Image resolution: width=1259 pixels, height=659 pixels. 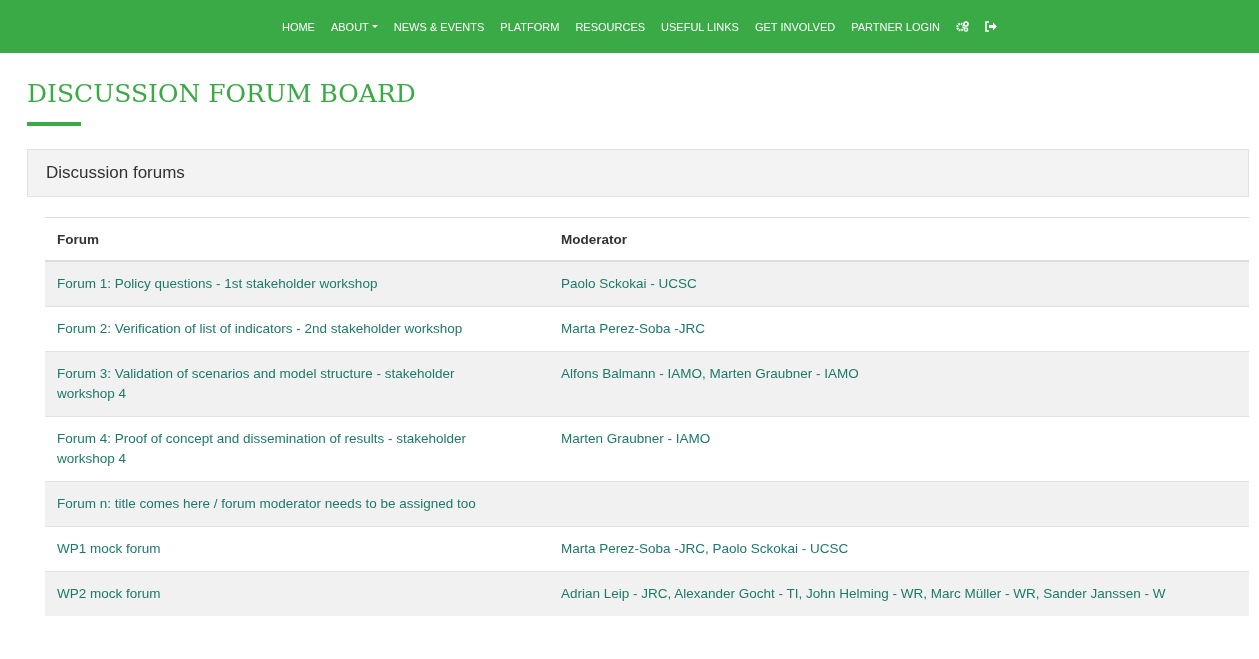 I want to click on moderator-link: Marta Perez-Soba -JRC, Paolo Sckokai - UCSC, so click(x=705, y=548).